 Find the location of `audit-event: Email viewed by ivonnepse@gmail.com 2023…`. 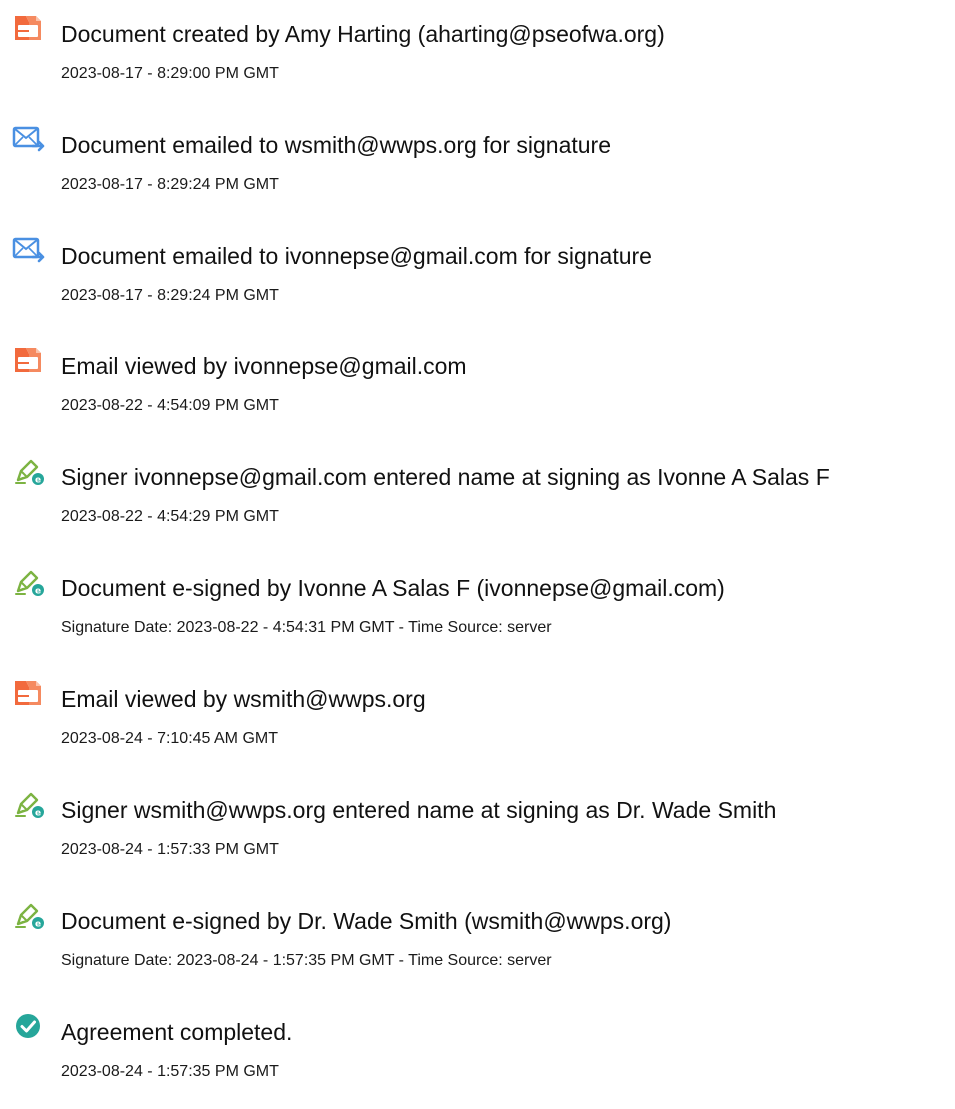

audit-event: Email viewed by ivonnepse@gmail.com 2023… is located at coordinates (477, 389).